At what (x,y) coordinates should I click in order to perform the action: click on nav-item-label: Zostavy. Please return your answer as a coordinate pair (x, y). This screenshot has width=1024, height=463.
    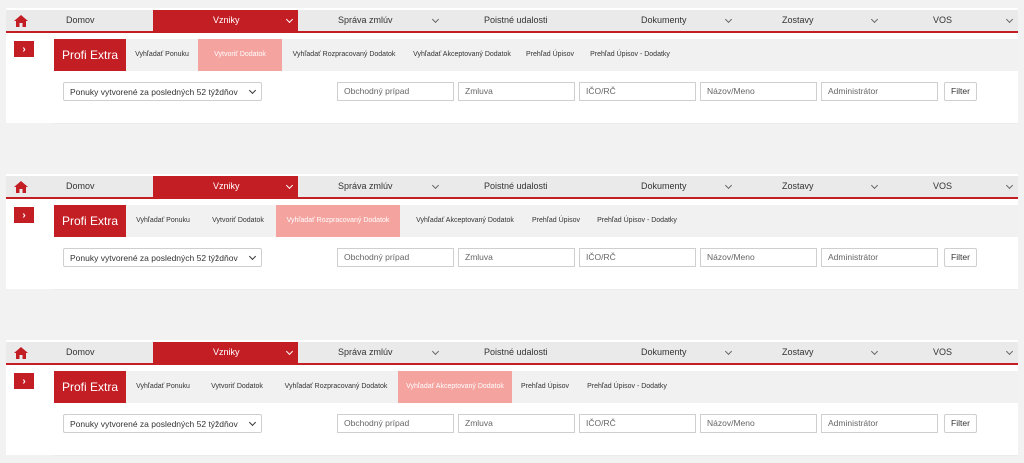
    Looking at the image, I should click on (798, 20).